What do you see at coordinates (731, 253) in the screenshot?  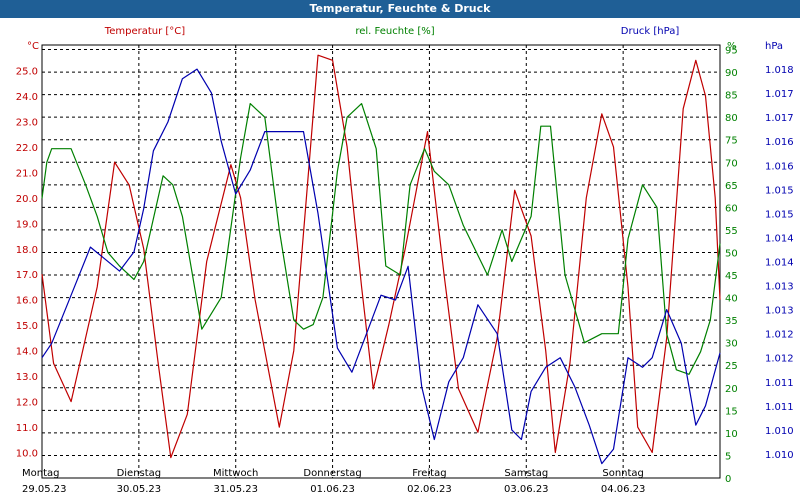 I see `humidity-tick-label: 50` at bounding box center [731, 253].